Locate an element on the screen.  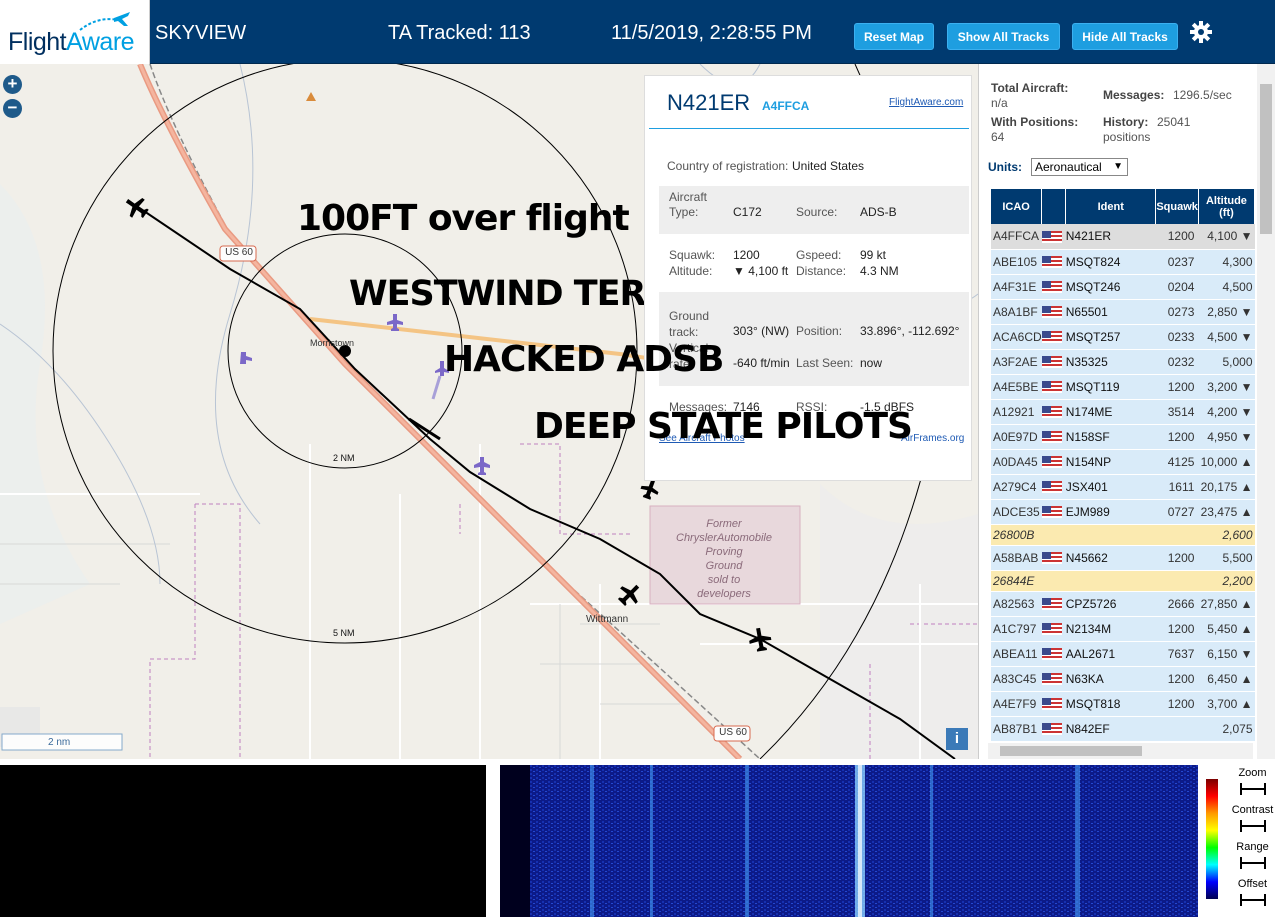
icao-cell: A8A1BF is located at coordinates (1016, 312).